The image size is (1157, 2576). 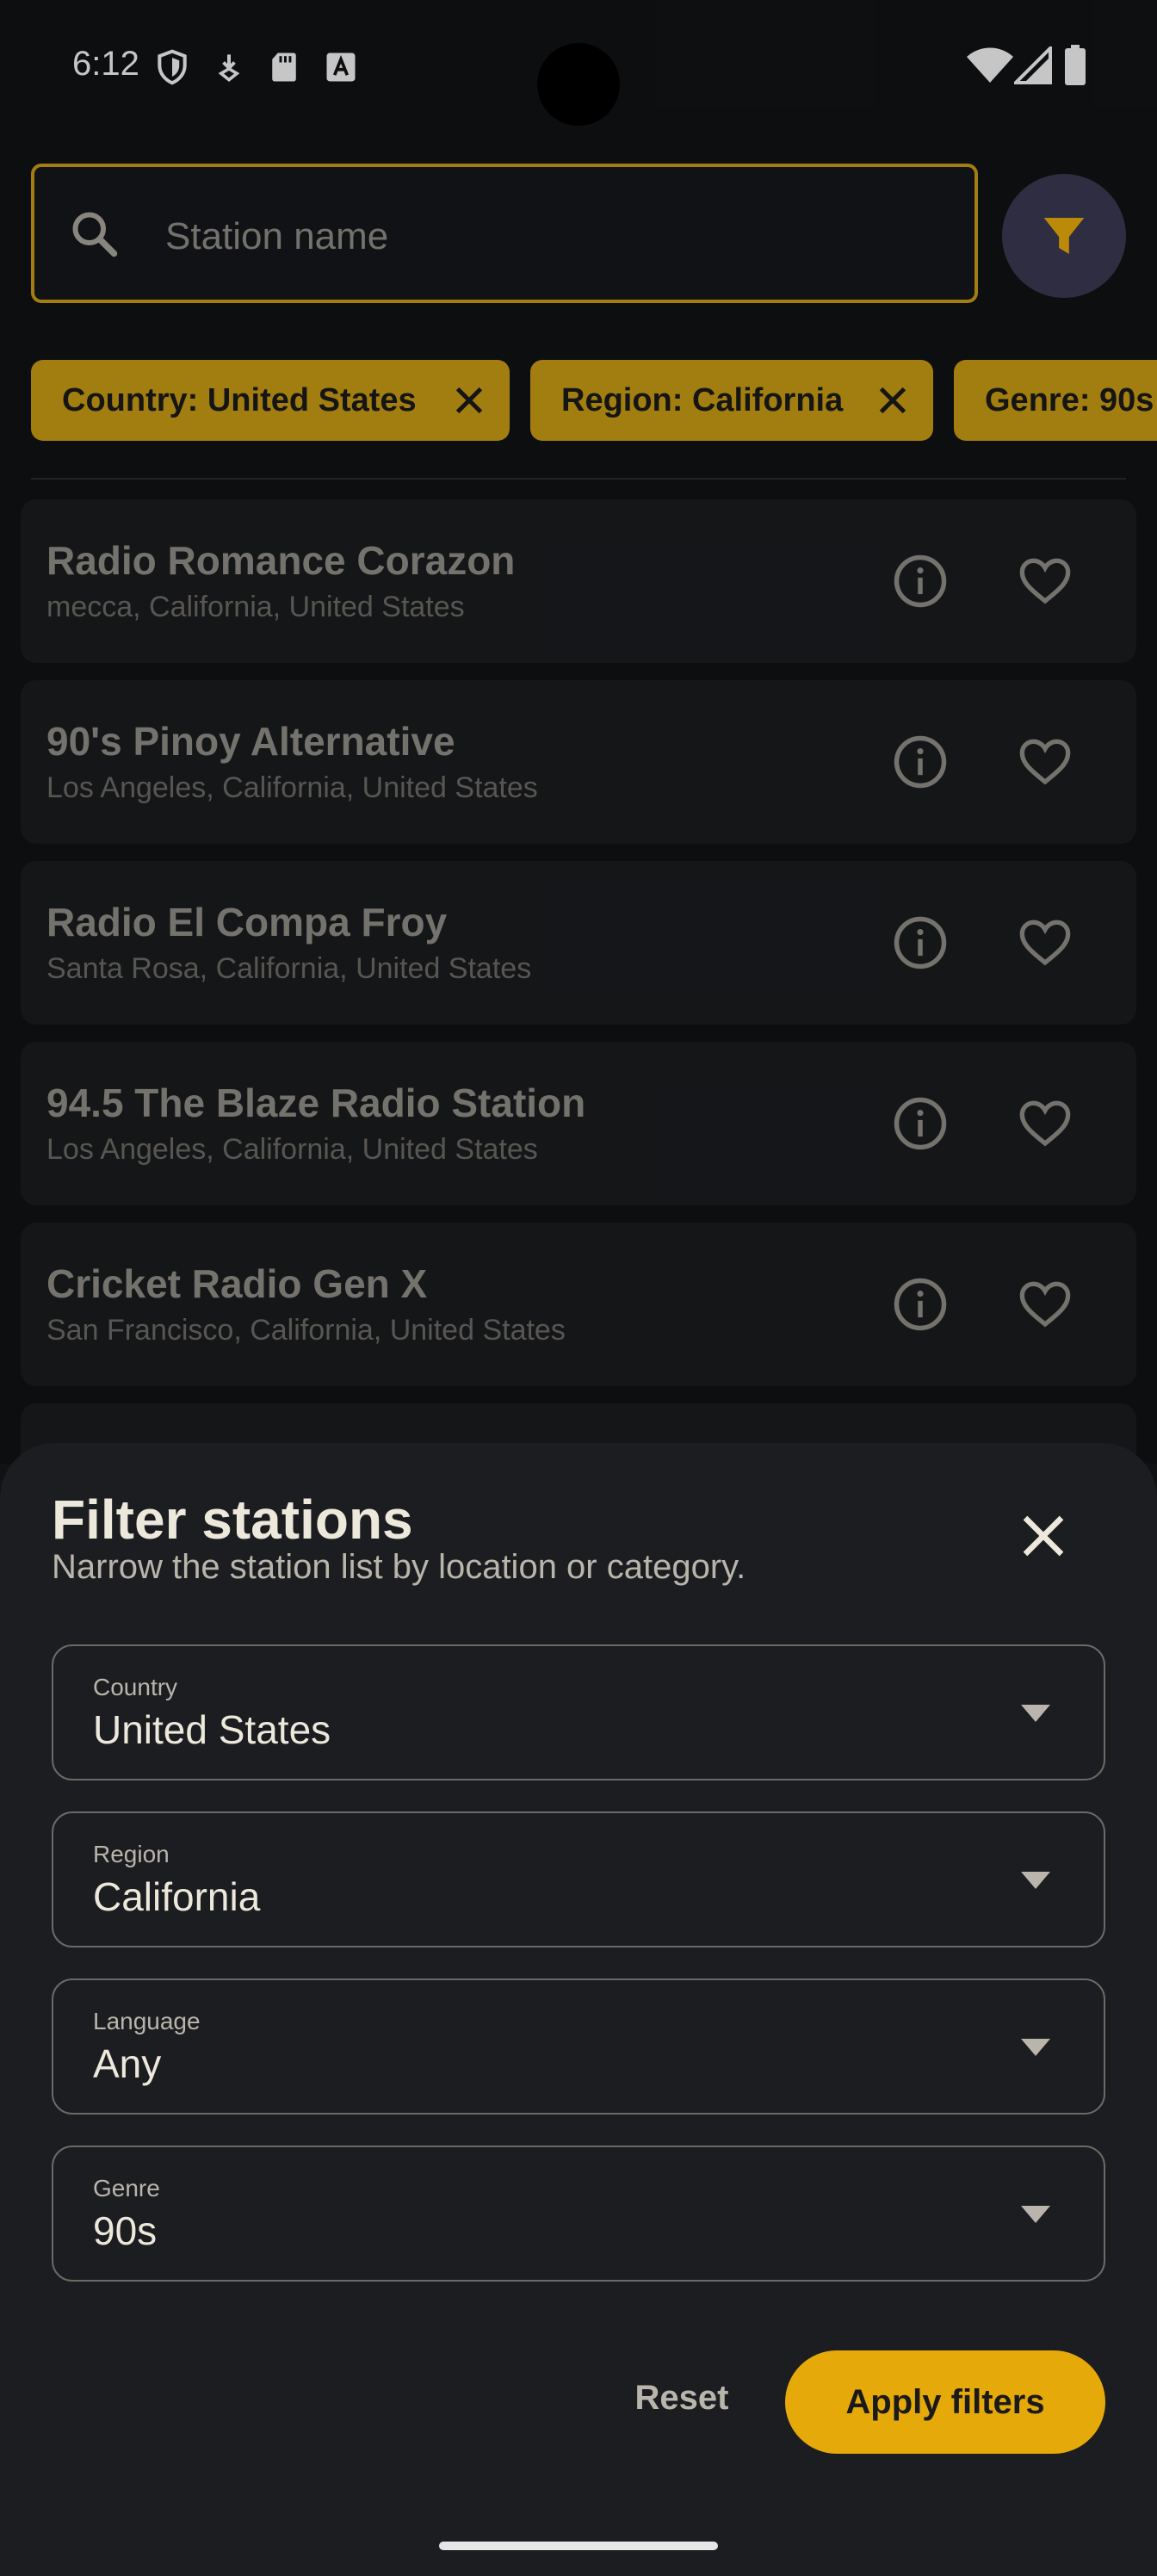 What do you see at coordinates (1043, 1536) in the screenshot?
I see `close-icon` at bounding box center [1043, 1536].